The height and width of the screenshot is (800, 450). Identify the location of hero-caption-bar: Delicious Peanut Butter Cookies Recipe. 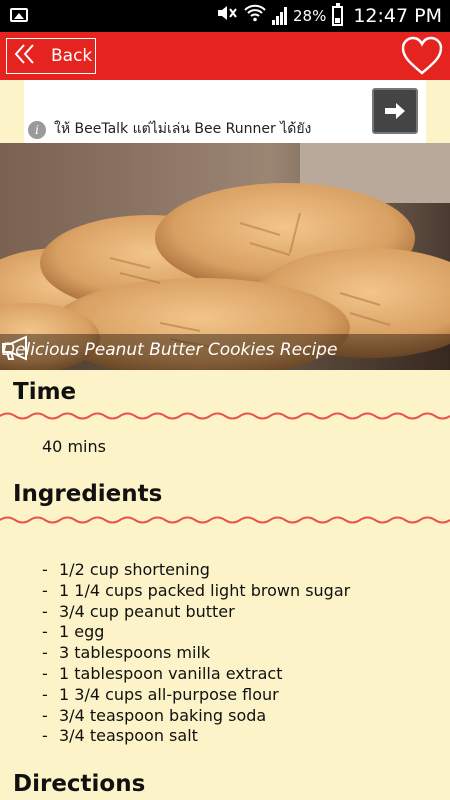
(225, 352).